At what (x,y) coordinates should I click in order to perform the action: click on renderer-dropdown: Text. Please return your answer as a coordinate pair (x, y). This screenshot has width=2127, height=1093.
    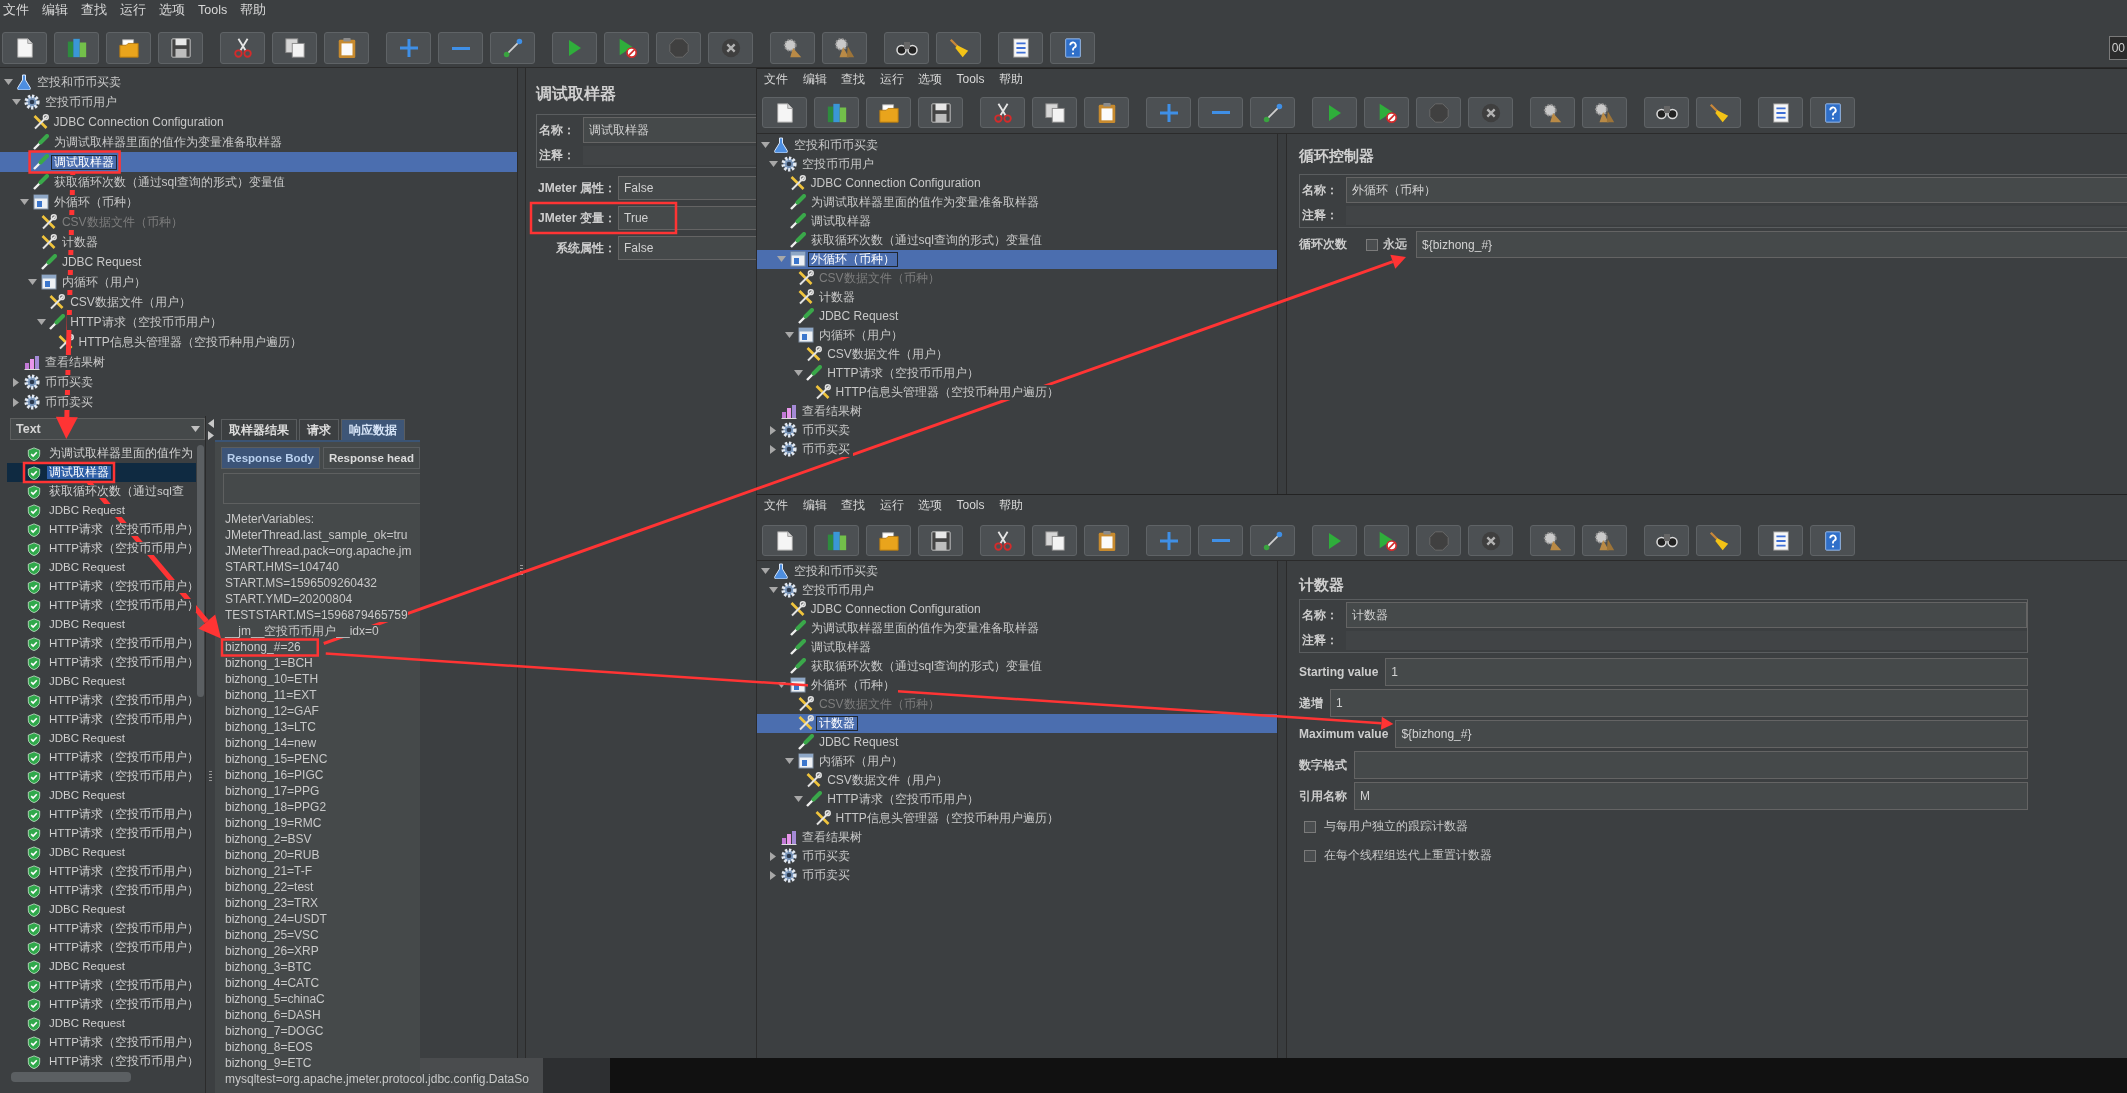
    Looking at the image, I should click on (107, 429).